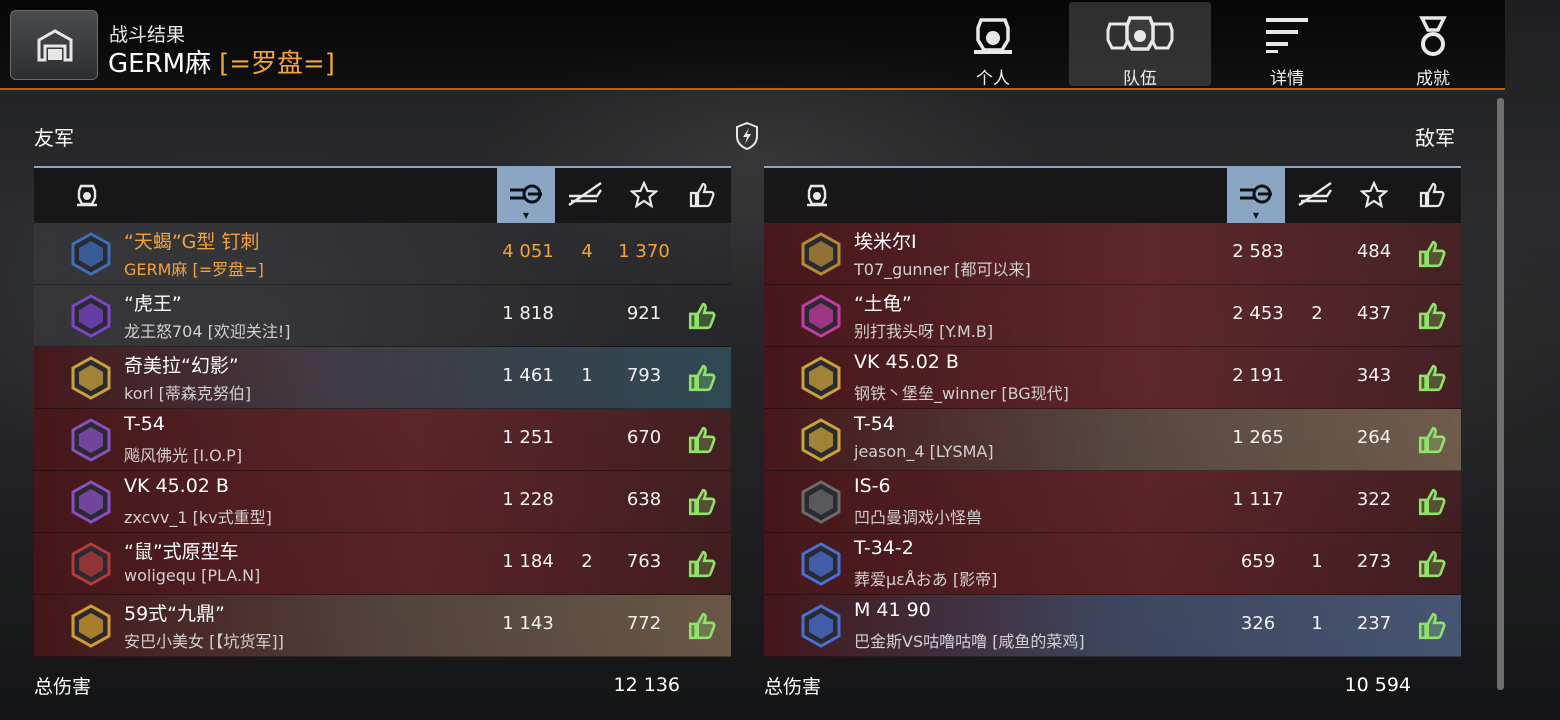  Describe the element at coordinates (872, 486) in the screenshot. I see `tank-name: IS-6` at that location.